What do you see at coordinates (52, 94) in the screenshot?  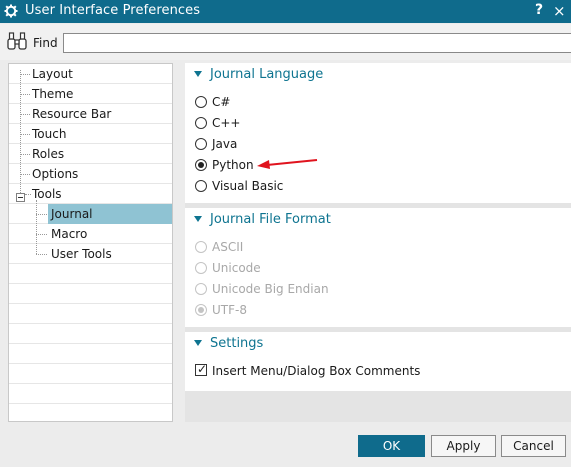 I see `tree-item-theme: Theme` at bounding box center [52, 94].